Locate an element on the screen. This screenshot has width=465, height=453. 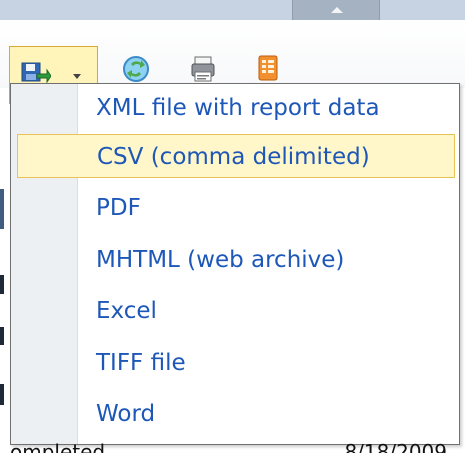
background-bottom-row: ompleted 8/18/2009 is located at coordinates (232, 446).